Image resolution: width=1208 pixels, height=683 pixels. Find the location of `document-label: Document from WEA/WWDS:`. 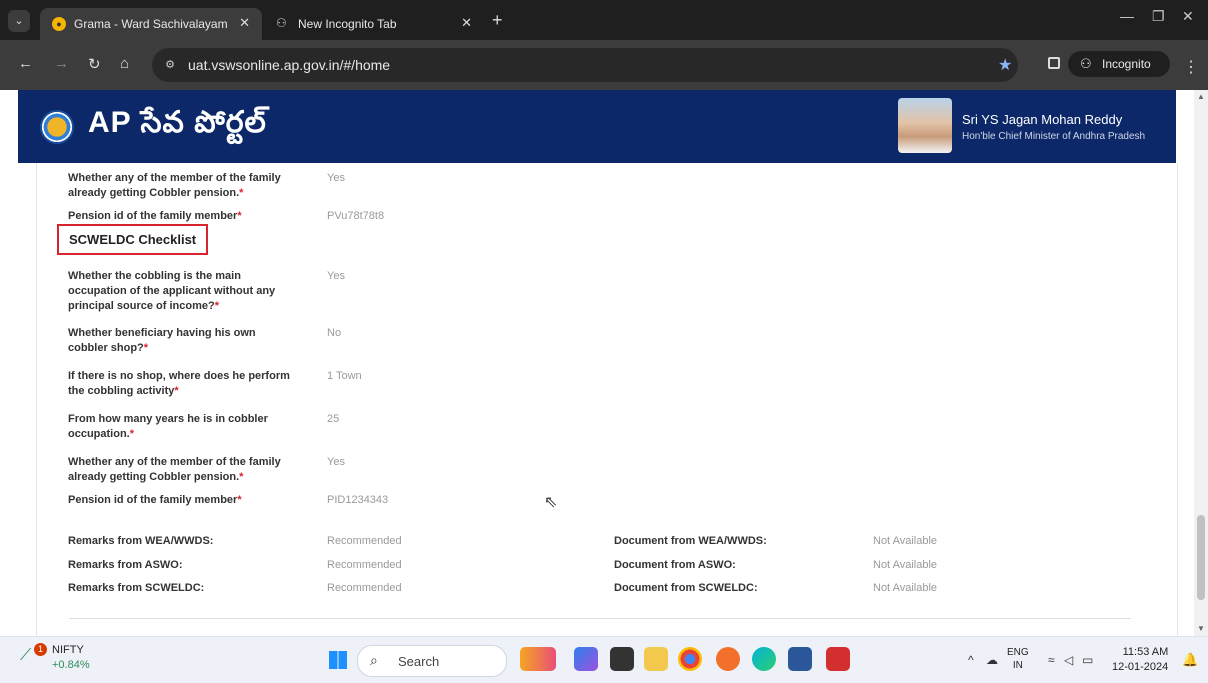

document-label: Document from WEA/WWDS: is located at coordinates (690, 541).